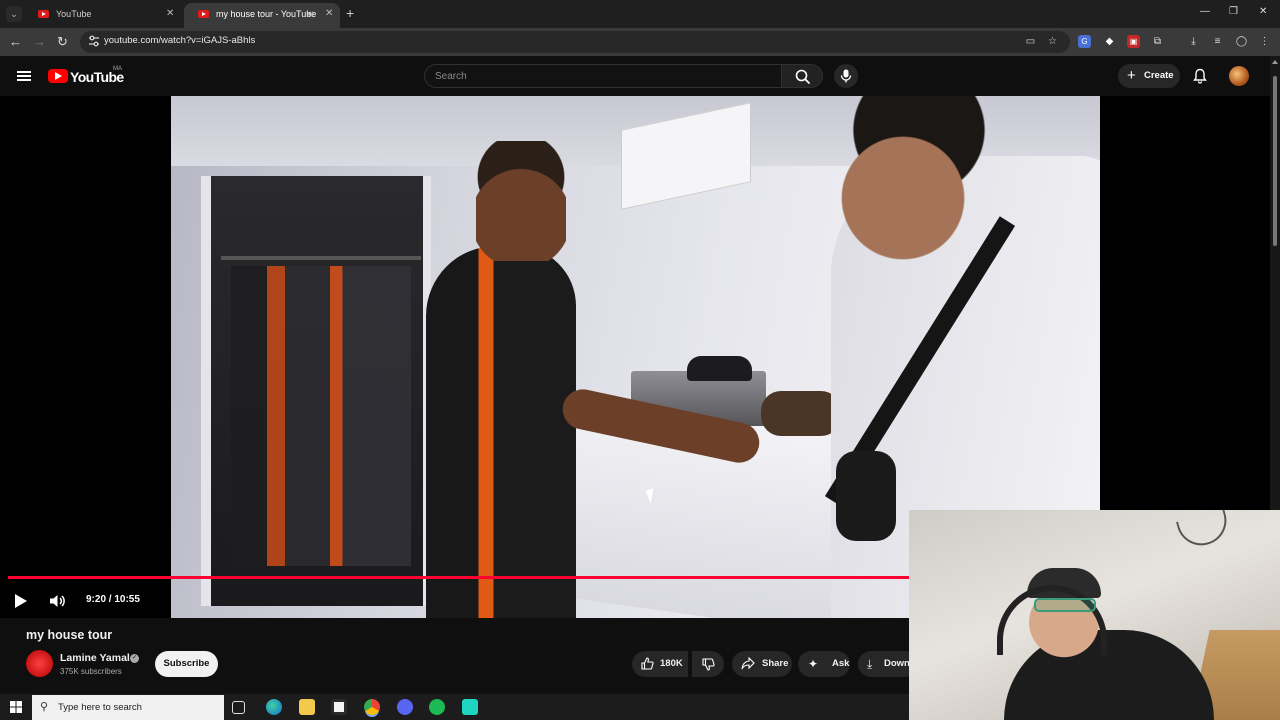 Image resolution: width=1280 pixels, height=720 pixels. What do you see at coordinates (647, 663) in the screenshot?
I see `thumbs-up-icon` at bounding box center [647, 663].